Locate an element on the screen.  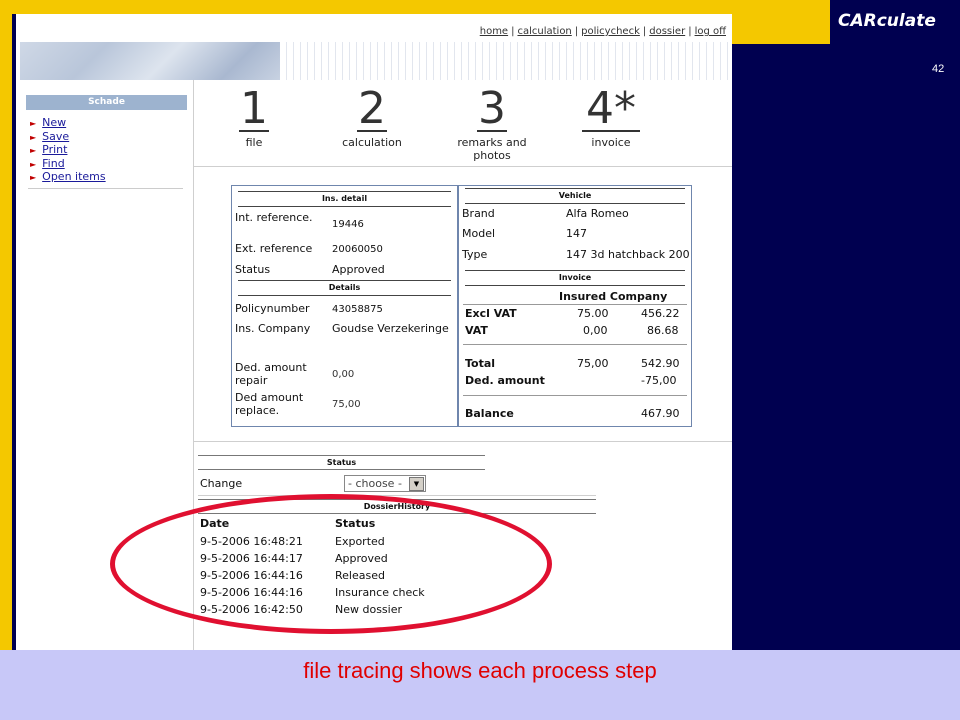
ext-reference-value: 20060050 is located at coordinates (357, 249).